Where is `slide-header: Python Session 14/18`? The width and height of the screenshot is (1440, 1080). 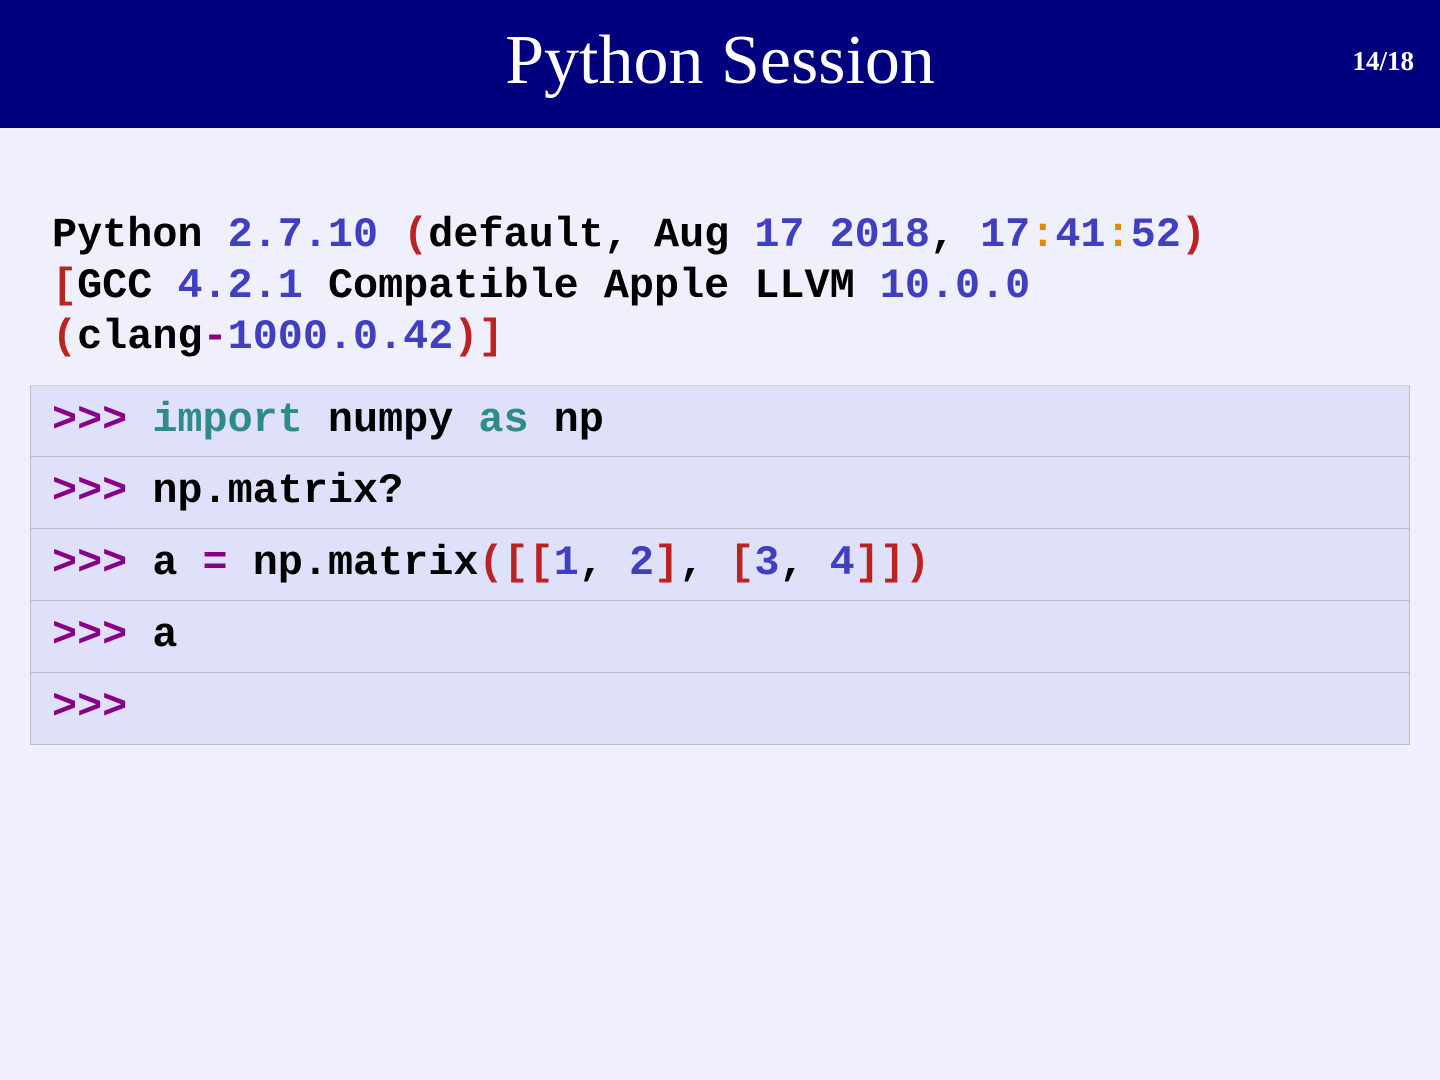
slide-header: Python Session 14/18 is located at coordinates (720, 64).